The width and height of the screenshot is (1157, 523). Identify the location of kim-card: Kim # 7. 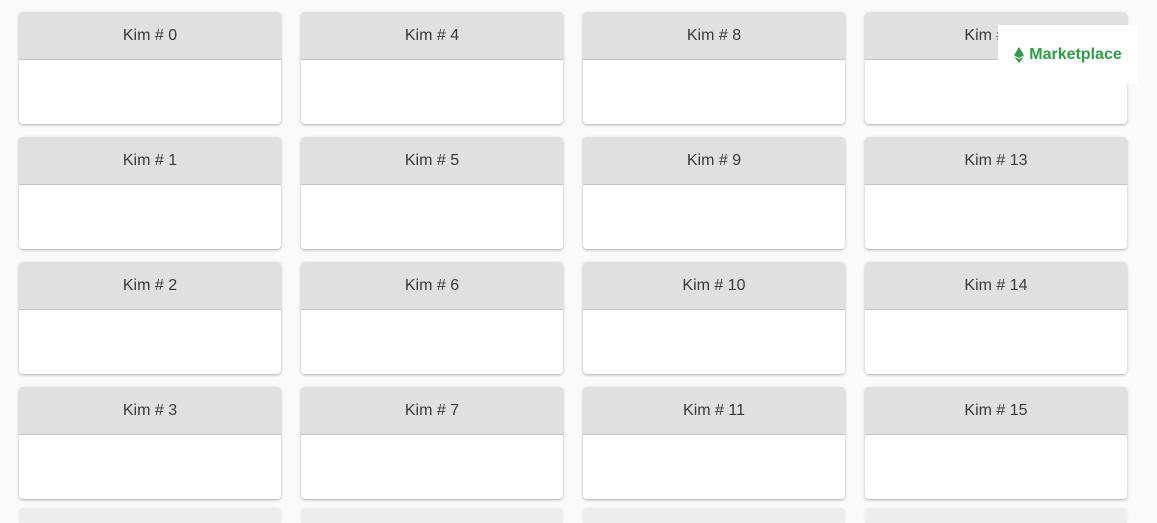
(432, 443).